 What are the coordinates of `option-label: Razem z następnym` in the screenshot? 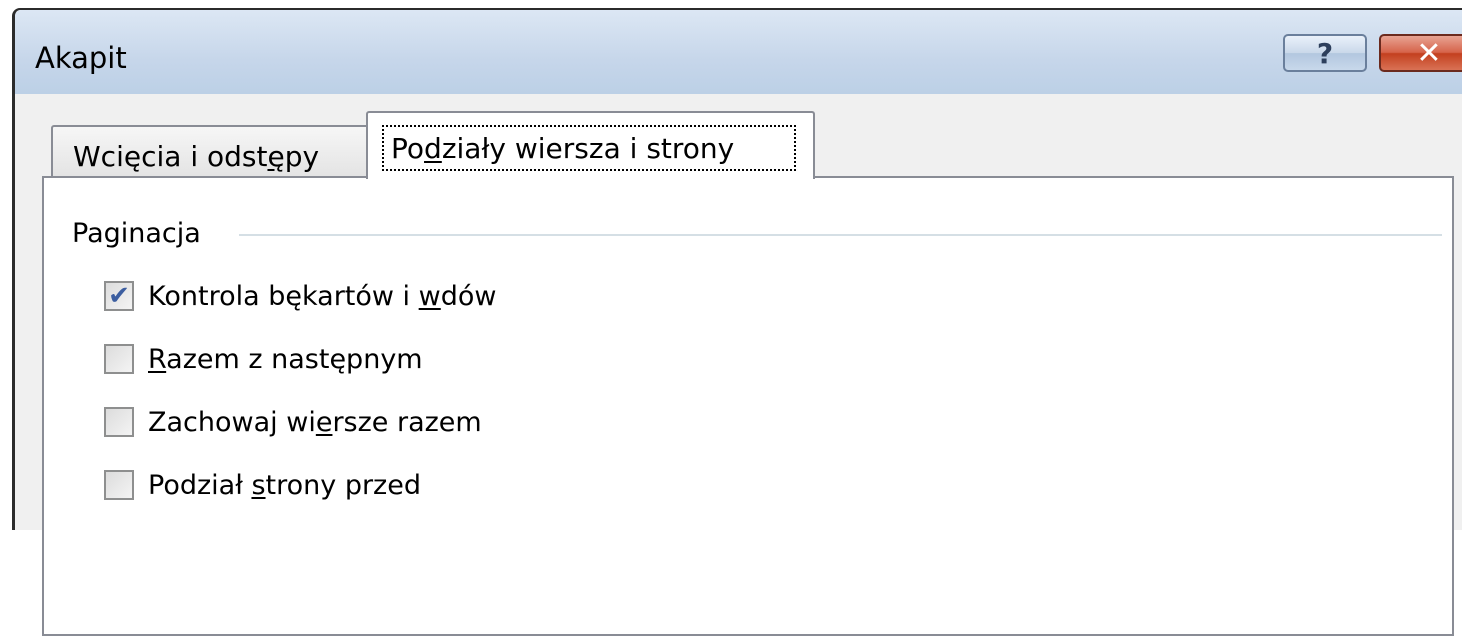 It's located at (285, 359).